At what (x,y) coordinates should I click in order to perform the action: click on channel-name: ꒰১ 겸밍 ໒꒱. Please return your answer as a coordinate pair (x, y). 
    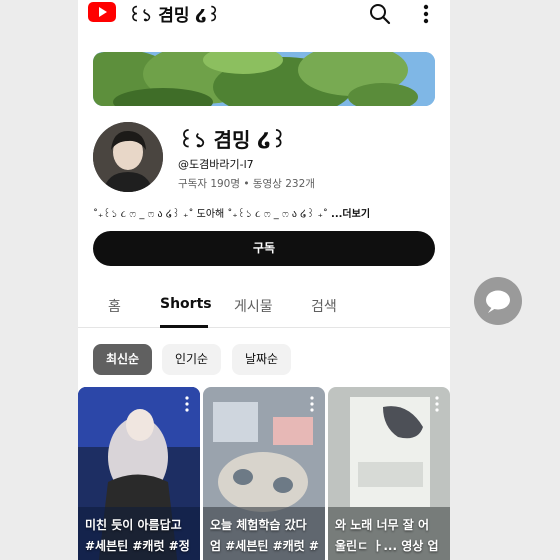
    Looking at the image, I should click on (232, 140).